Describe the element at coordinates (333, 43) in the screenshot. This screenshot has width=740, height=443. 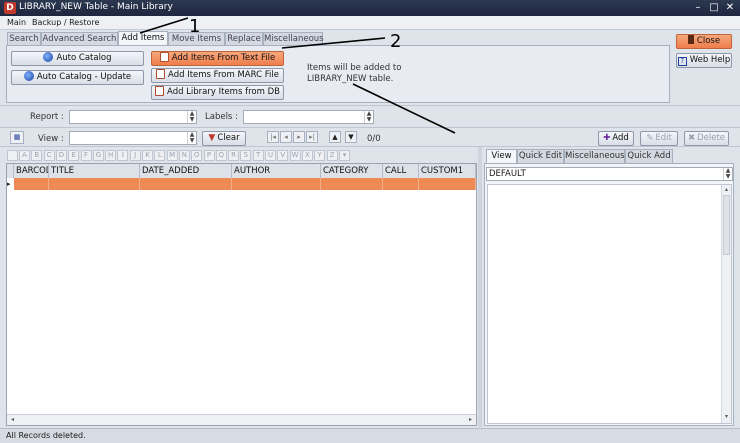
I see `annotation-arrow-2a` at that location.